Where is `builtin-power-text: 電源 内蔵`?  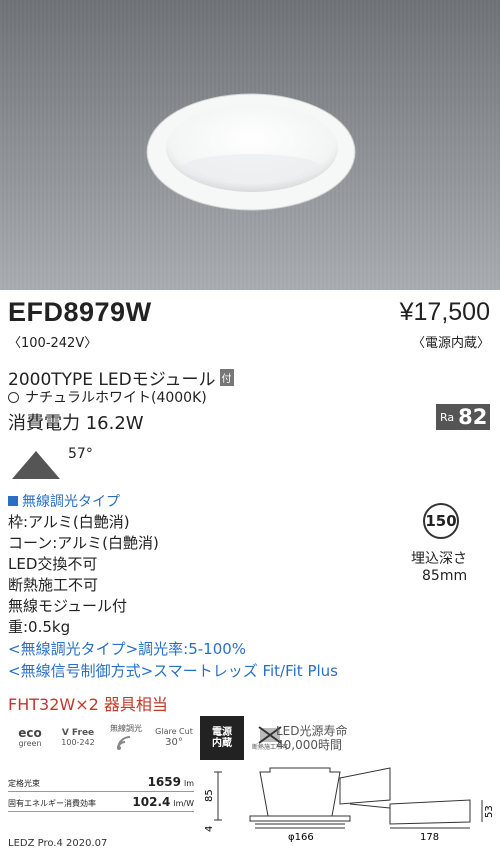
builtin-power-text: 電源 内蔵 is located at coordinates (222, 738).